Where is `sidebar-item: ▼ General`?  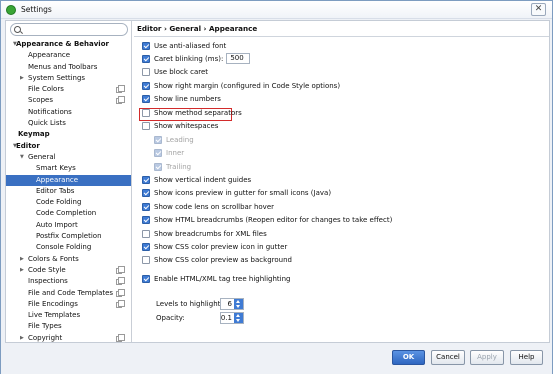 sidebar-item: ▼ General is located at coordinates (68, 157).